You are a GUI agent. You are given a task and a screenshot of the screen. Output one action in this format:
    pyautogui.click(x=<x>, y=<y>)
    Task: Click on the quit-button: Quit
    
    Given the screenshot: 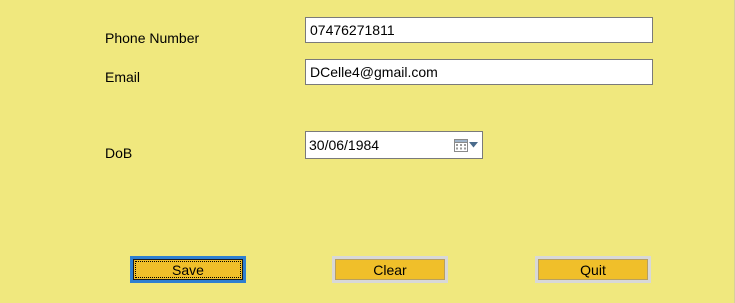 What is the action you would take?
    pyautogui.click(x=593, y=269)
    